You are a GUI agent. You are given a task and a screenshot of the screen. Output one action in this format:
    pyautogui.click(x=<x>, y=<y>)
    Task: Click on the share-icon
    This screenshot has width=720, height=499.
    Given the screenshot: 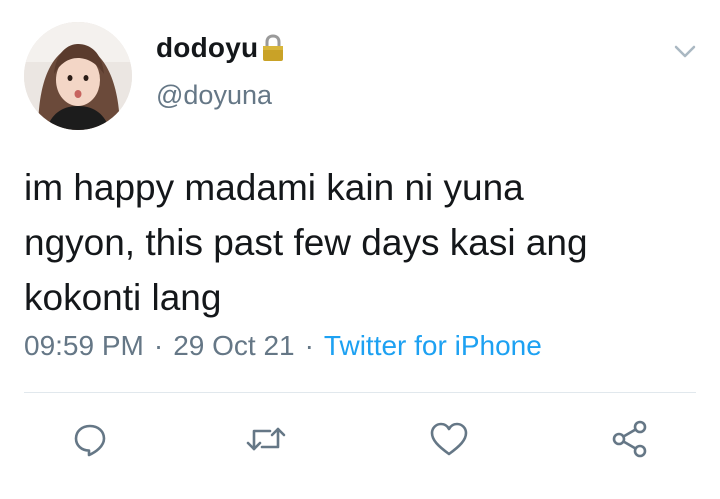 What is the action you would take?
    pyautogui.click(x=629, y=439)
    